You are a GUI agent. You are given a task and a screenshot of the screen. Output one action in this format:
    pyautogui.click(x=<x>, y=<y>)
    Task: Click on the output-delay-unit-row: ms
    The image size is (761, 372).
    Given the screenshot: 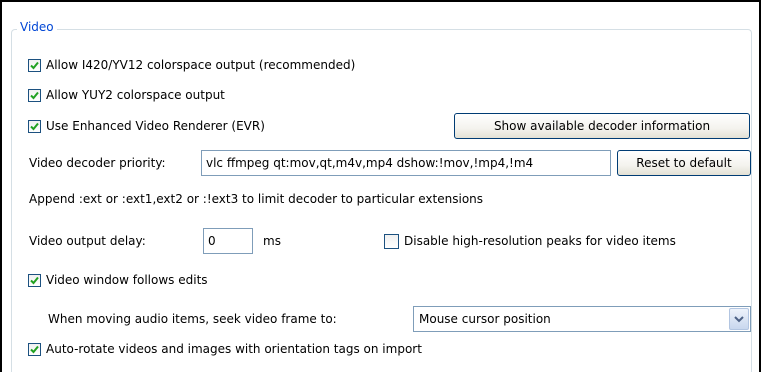 What is the action you would take?
    pyautogui.click(x=272, y=241)
    